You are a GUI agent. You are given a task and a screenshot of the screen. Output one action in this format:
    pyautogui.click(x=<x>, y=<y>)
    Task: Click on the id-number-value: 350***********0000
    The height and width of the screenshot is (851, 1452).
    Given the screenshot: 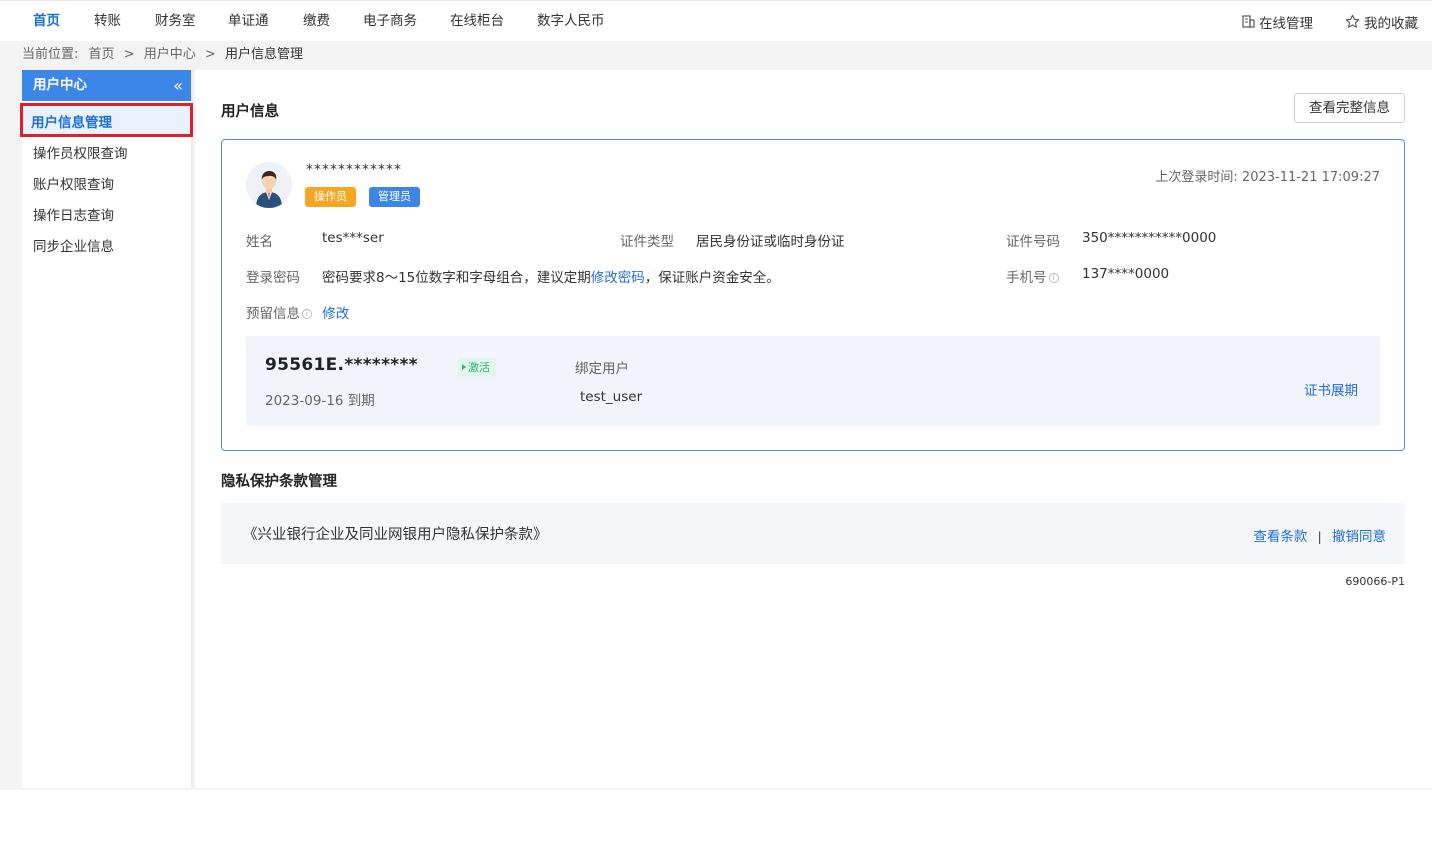 What is the action you would take?
    pyautogui.click(x=1149, y=238)
    